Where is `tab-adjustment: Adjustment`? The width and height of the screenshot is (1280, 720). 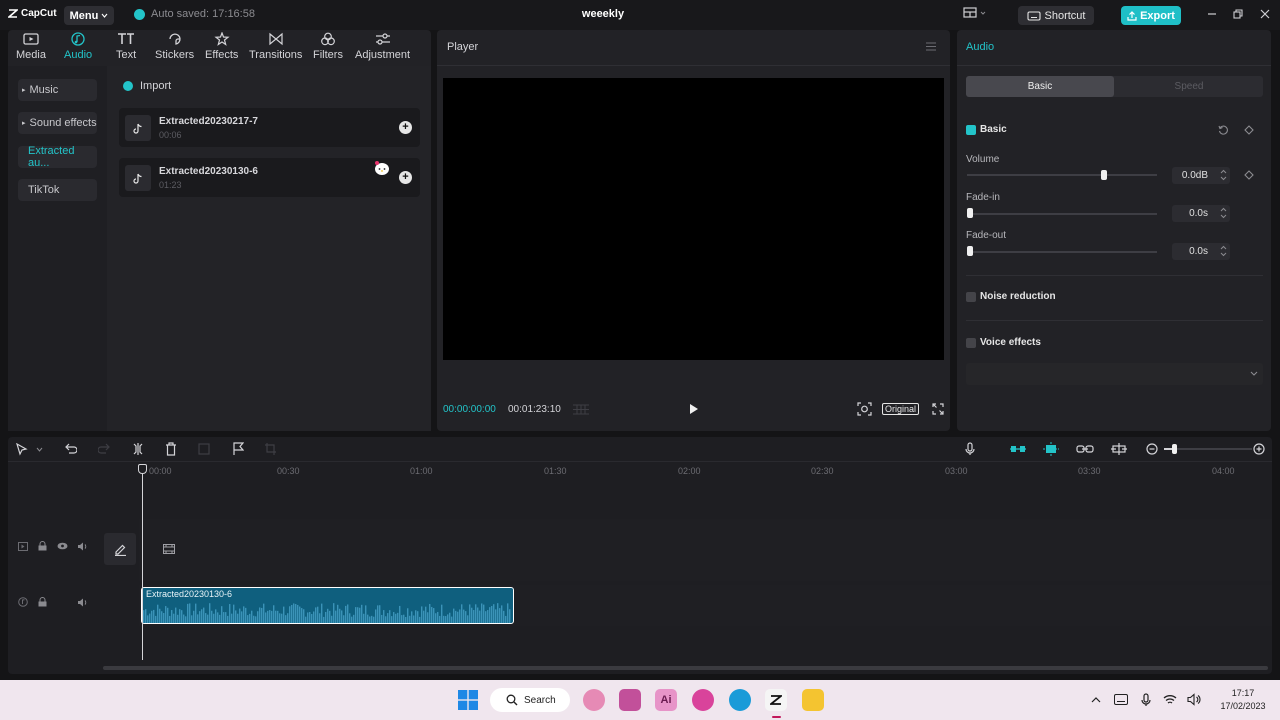
tab-adjustment: Adjustment is located at coordinates (382, 46).